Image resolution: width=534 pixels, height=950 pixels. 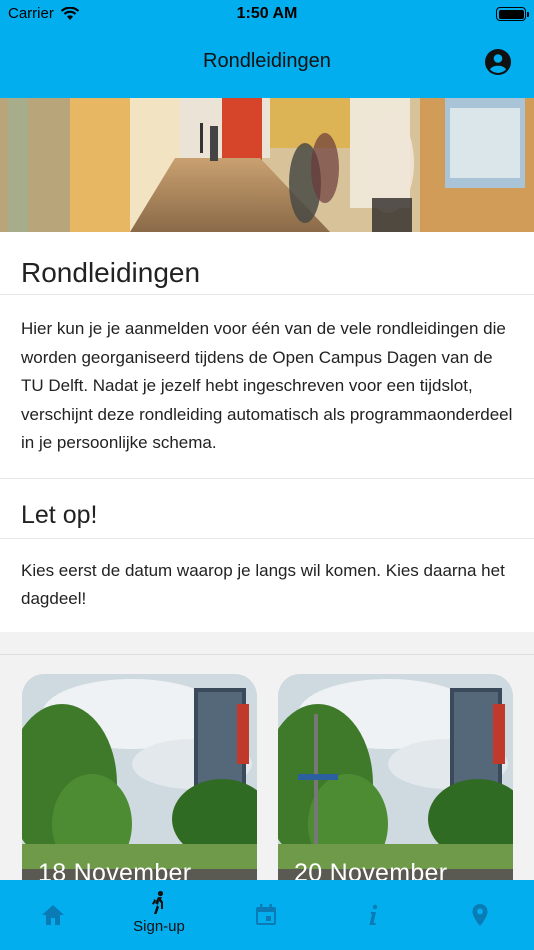 I want to click on tab-home, so click(x=53, y=915).